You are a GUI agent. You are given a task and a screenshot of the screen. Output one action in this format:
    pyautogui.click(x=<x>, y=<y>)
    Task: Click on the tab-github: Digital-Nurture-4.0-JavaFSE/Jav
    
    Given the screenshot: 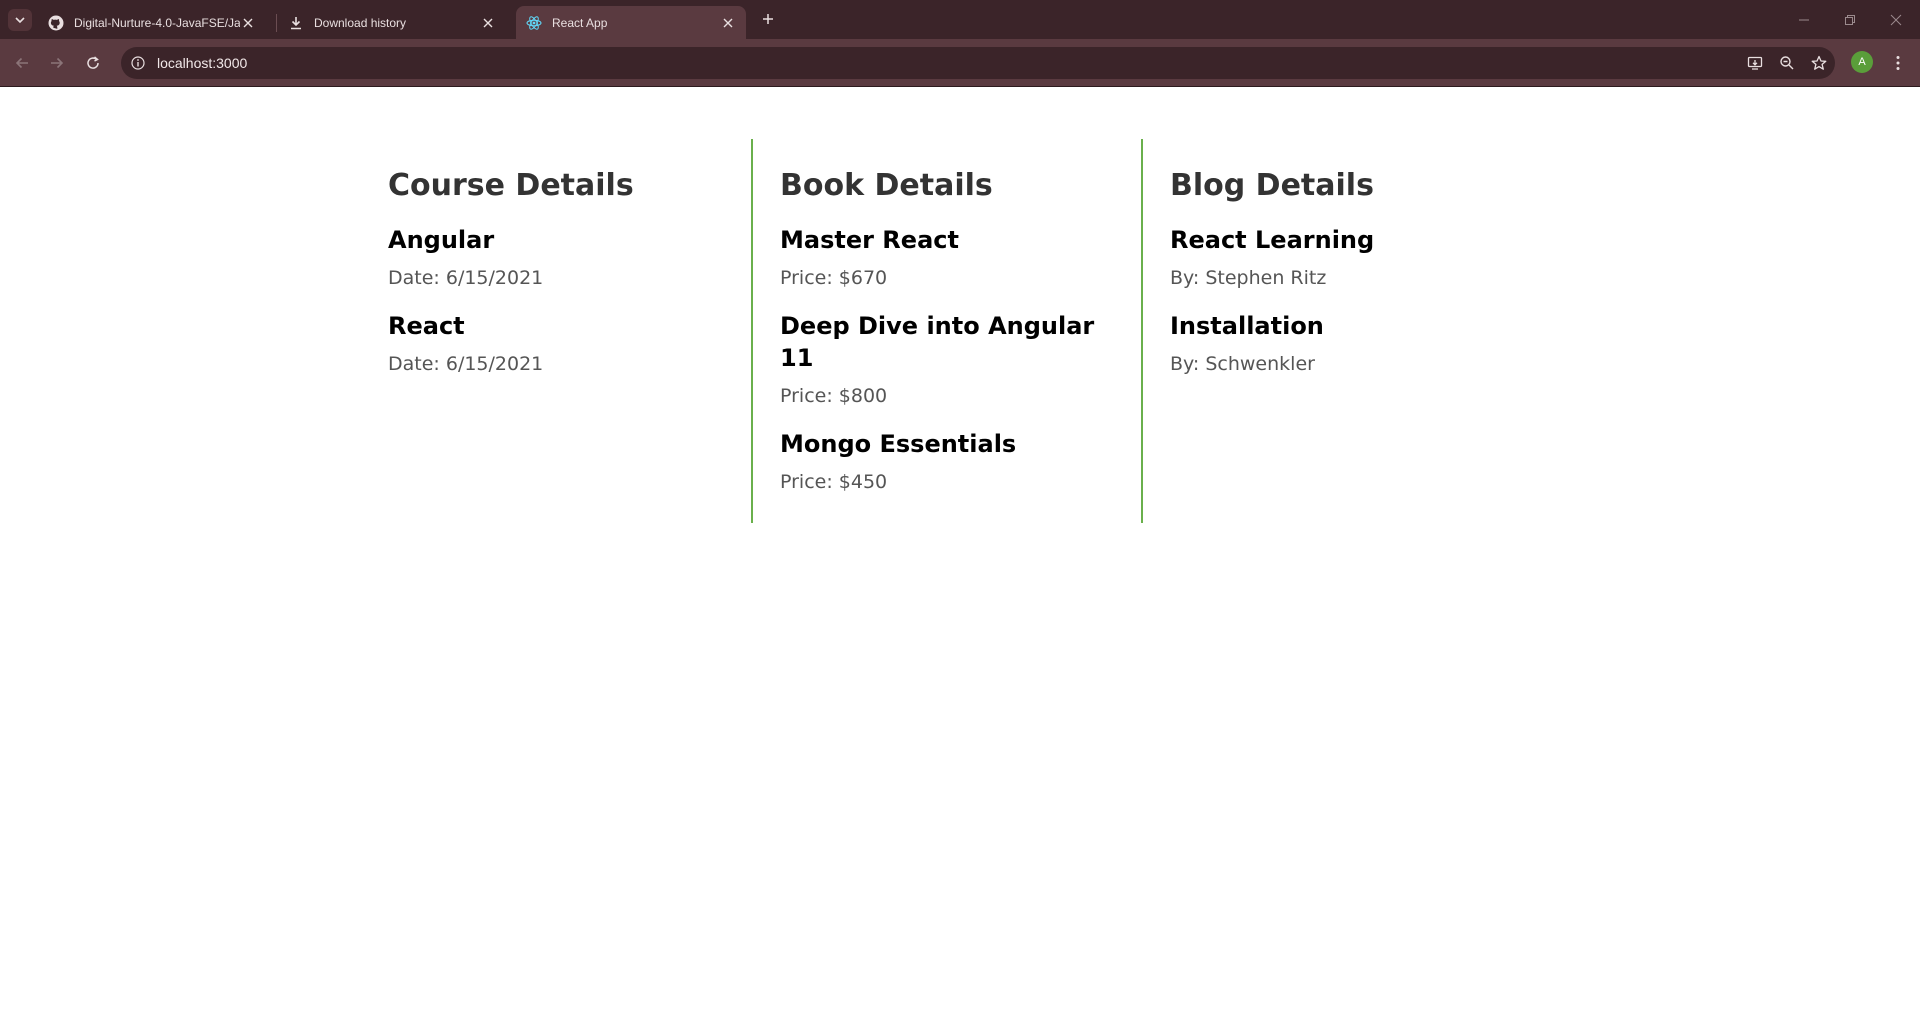 What is the action you would take?
    pyautogui.click(x=152, y=22)
    